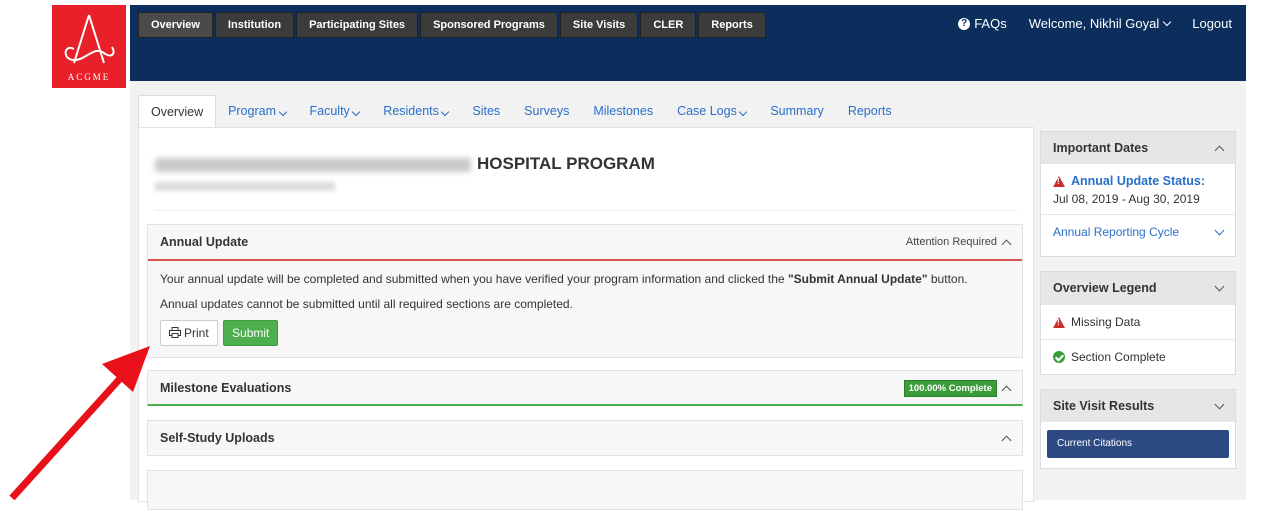 This screenshot has width=1268, height=510. I want to click on milestone-status: 100.00% Complete, so click(957, 388).